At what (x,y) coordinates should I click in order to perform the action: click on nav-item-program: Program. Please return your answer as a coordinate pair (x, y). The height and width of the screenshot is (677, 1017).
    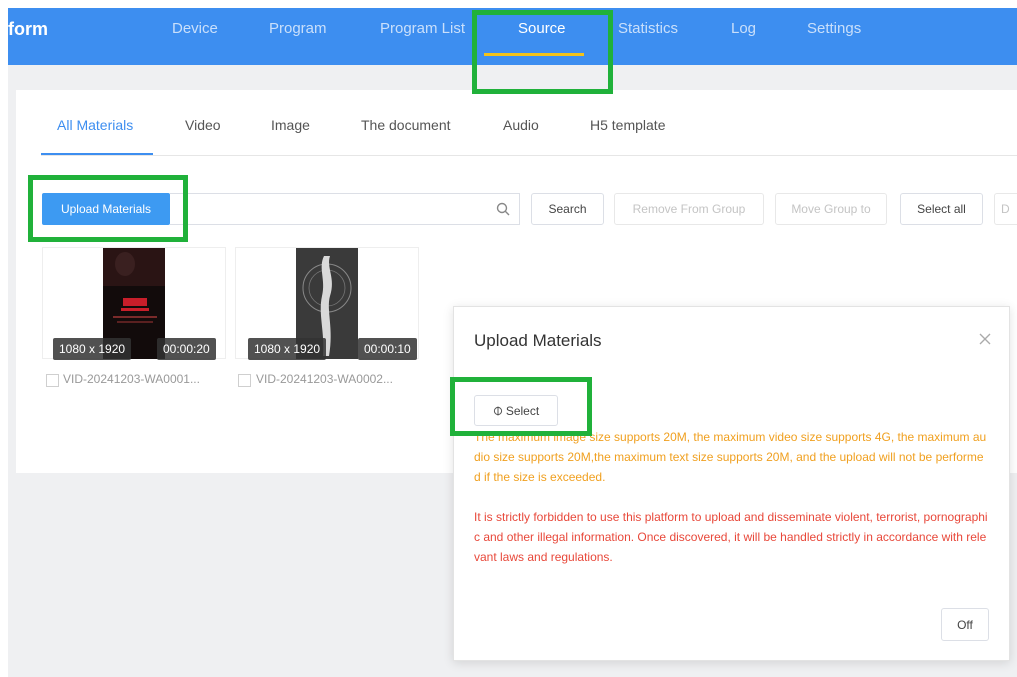
    Looking at the image, I should click on (298, 28).